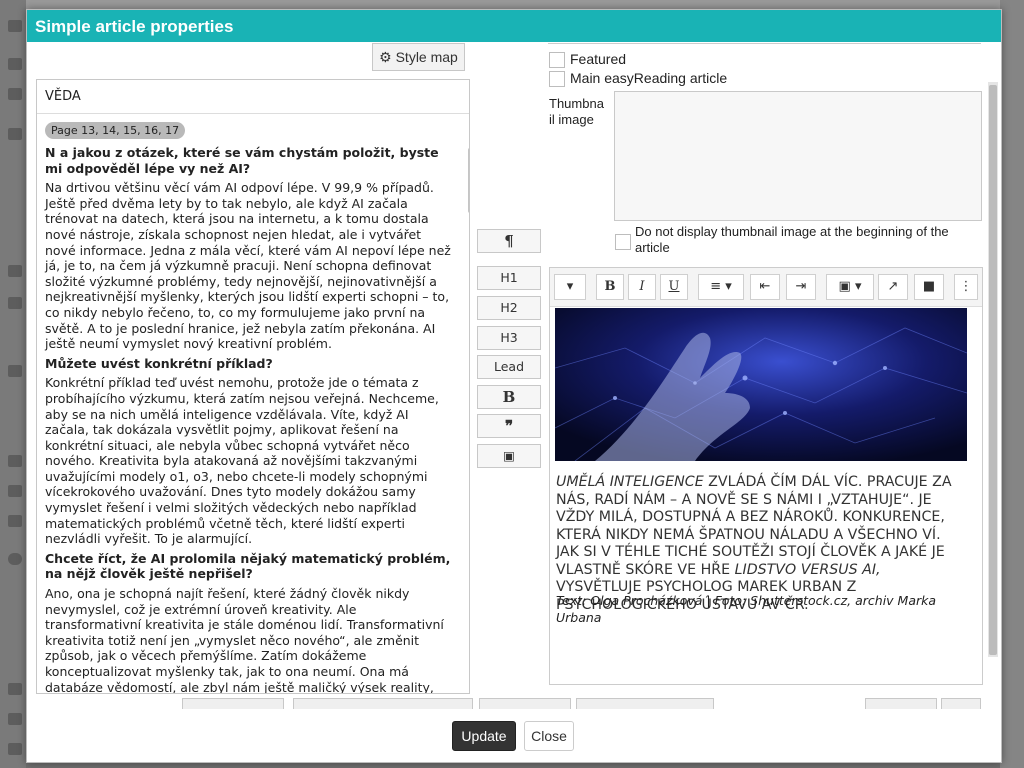 This screenshot has width=1024, height=768. What do you see at coordinates (807, 569) in the screenshot?
I see `caption-emphasis: LIDSTVO VERSUS AI,` at bounding box center [807, 569].